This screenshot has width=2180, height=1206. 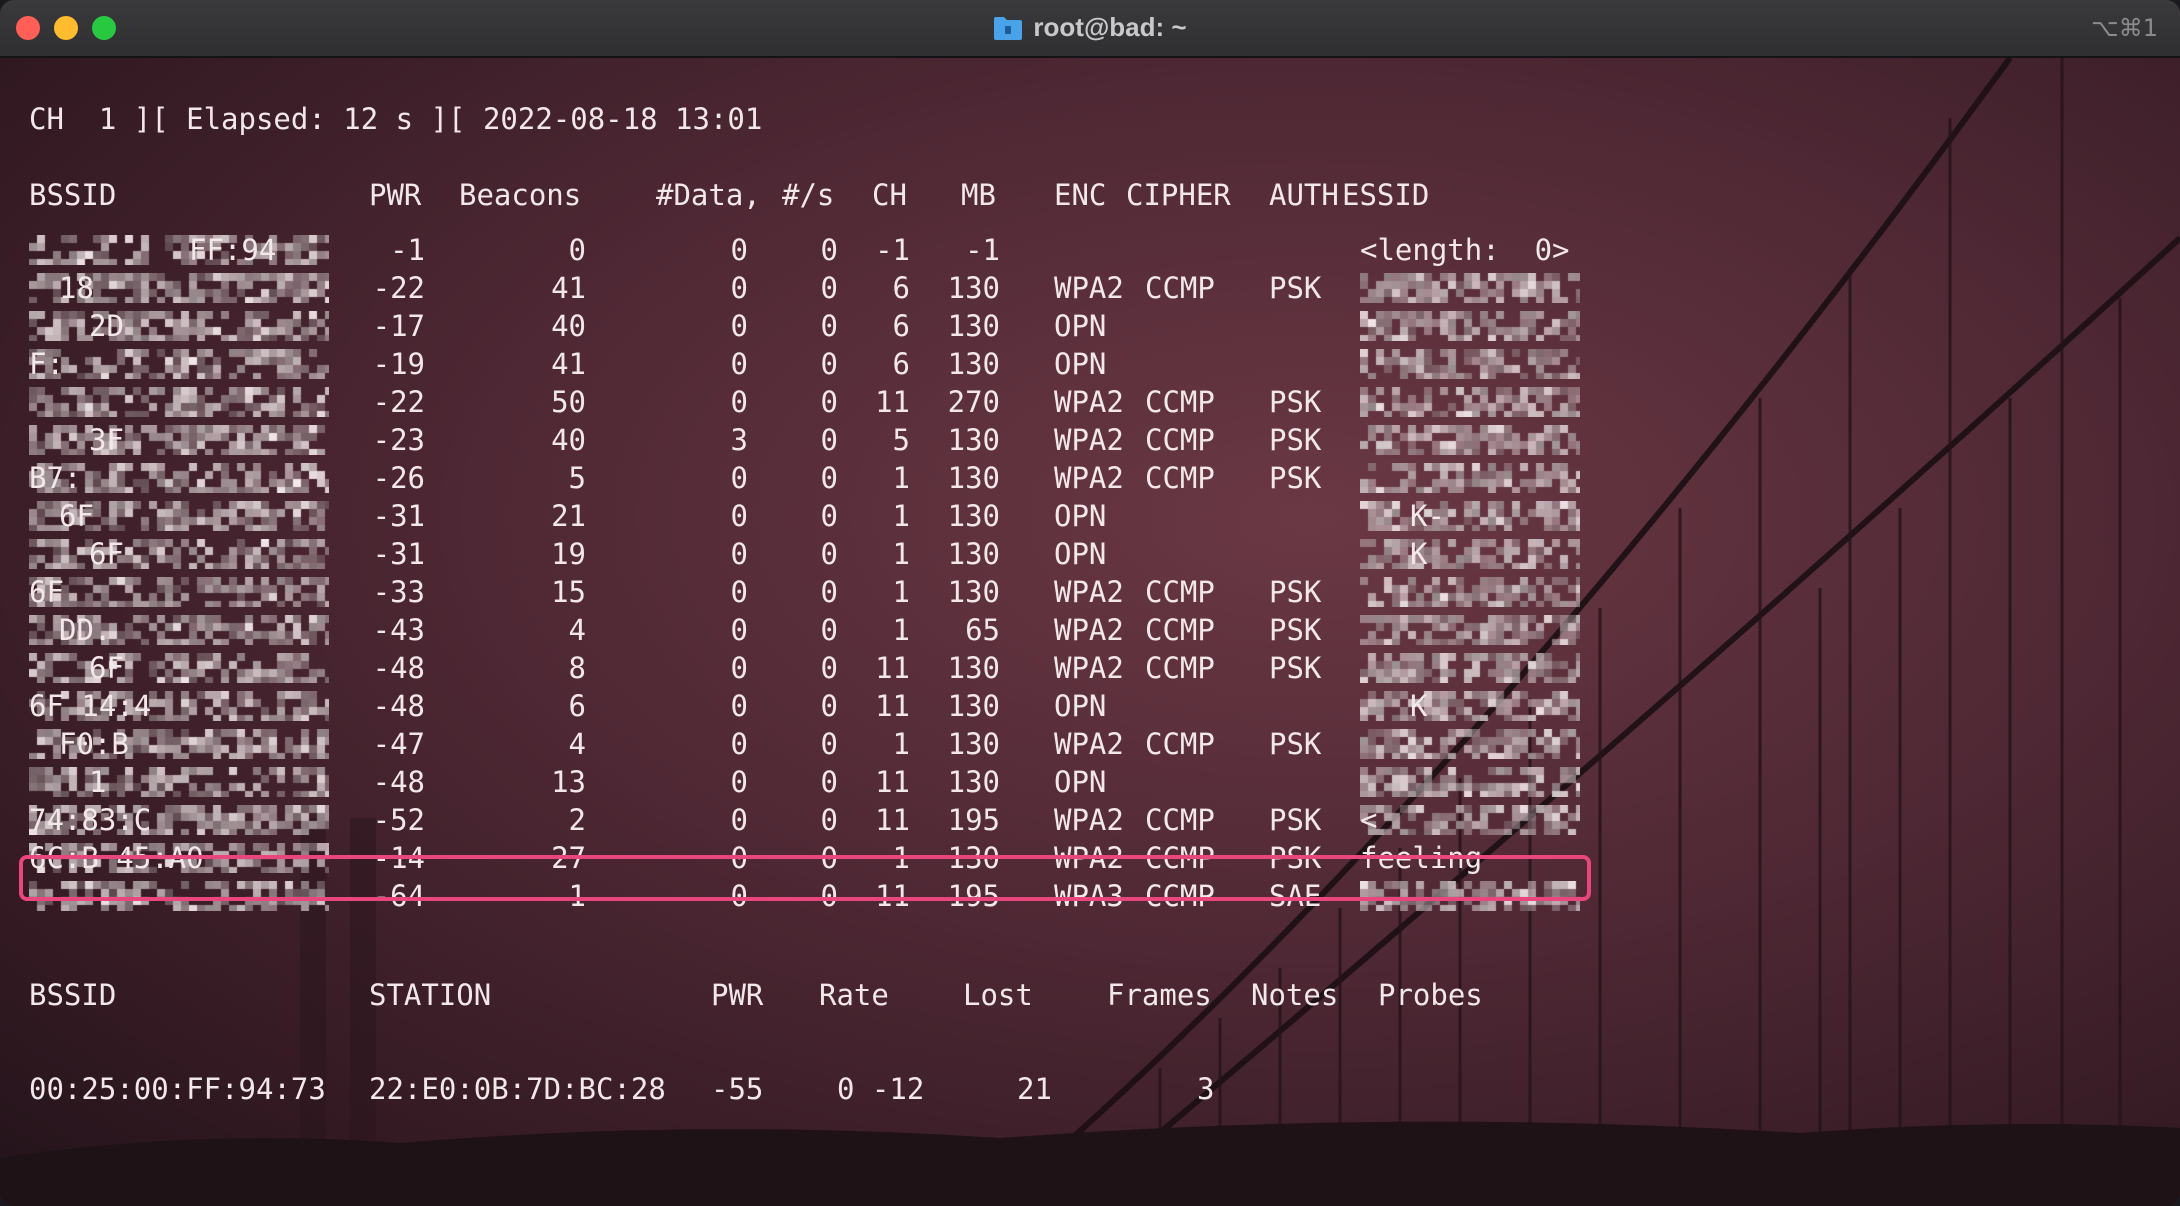 What do you see at coordinates (568, 440) in the screenshot?
I see `ap-beacons: 40` at bounding box center [568, 440].